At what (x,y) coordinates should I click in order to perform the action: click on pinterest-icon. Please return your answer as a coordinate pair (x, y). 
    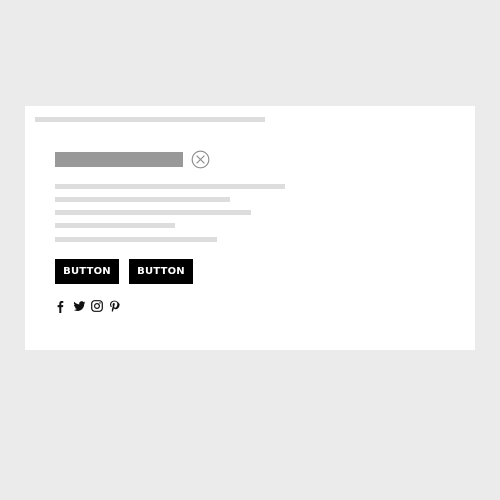
    Looking at the image, I should click on (115, 306).